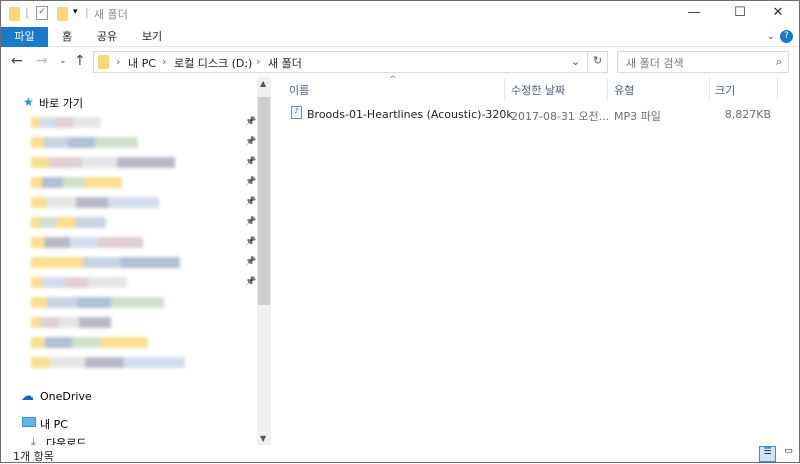 The width and height of the screenshot is (800, 464). I want to click on window-title: 새 폴더, so click(111, 14).